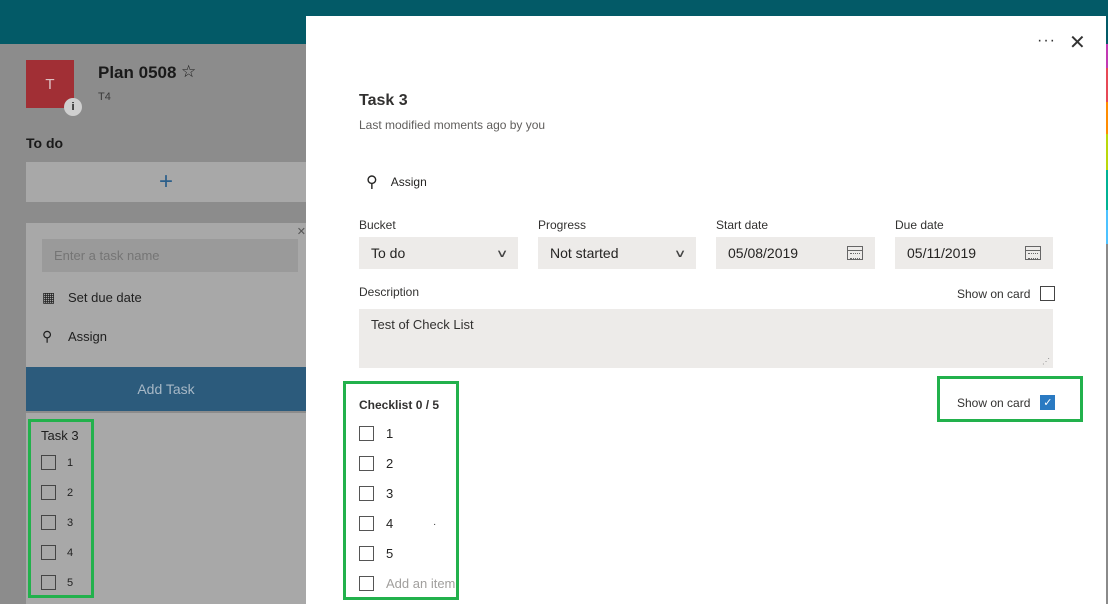 This screenshot has width=1108, height=604. What do you see at coordinates (137, 72) in the screenshot?
I see `plan-title: Plan 0508` at bounding box center [137, 72].